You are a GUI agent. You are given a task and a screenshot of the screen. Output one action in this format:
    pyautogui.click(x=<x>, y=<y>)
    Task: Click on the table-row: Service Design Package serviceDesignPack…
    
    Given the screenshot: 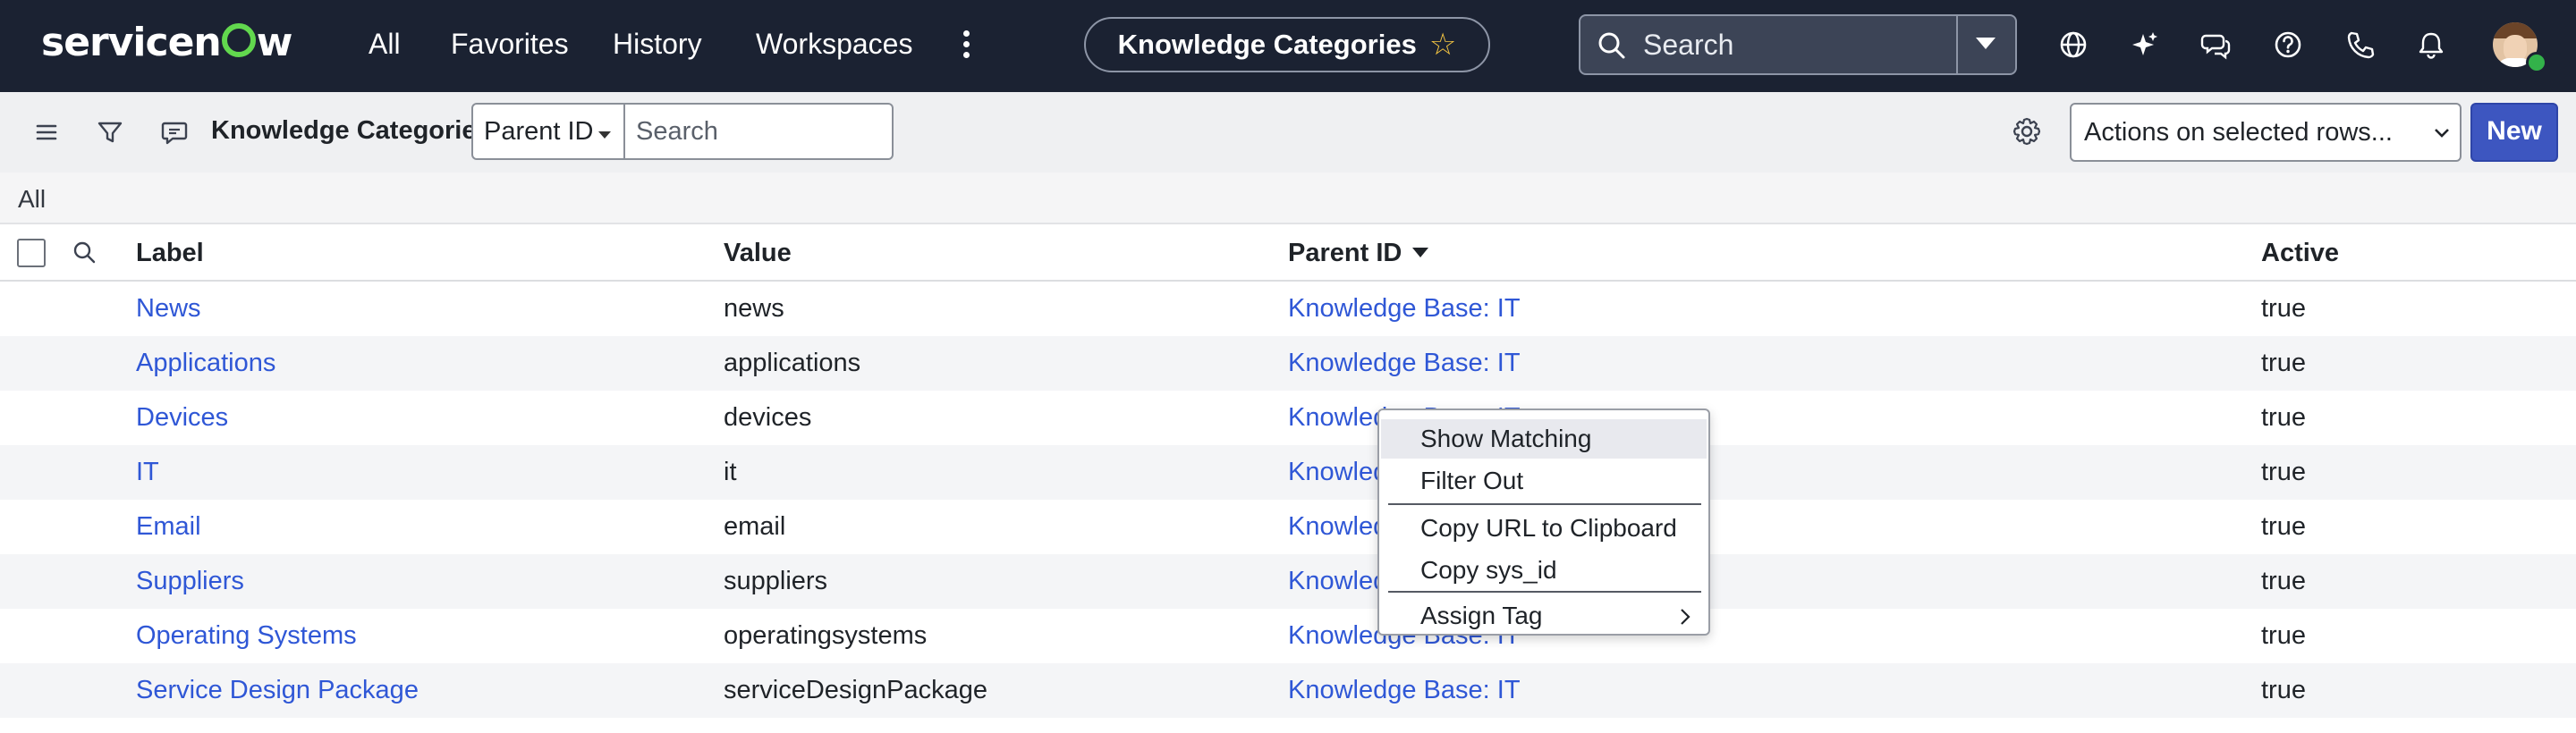 What is the action you would take?
    pyautogui.click(x=1288, y=691)
    